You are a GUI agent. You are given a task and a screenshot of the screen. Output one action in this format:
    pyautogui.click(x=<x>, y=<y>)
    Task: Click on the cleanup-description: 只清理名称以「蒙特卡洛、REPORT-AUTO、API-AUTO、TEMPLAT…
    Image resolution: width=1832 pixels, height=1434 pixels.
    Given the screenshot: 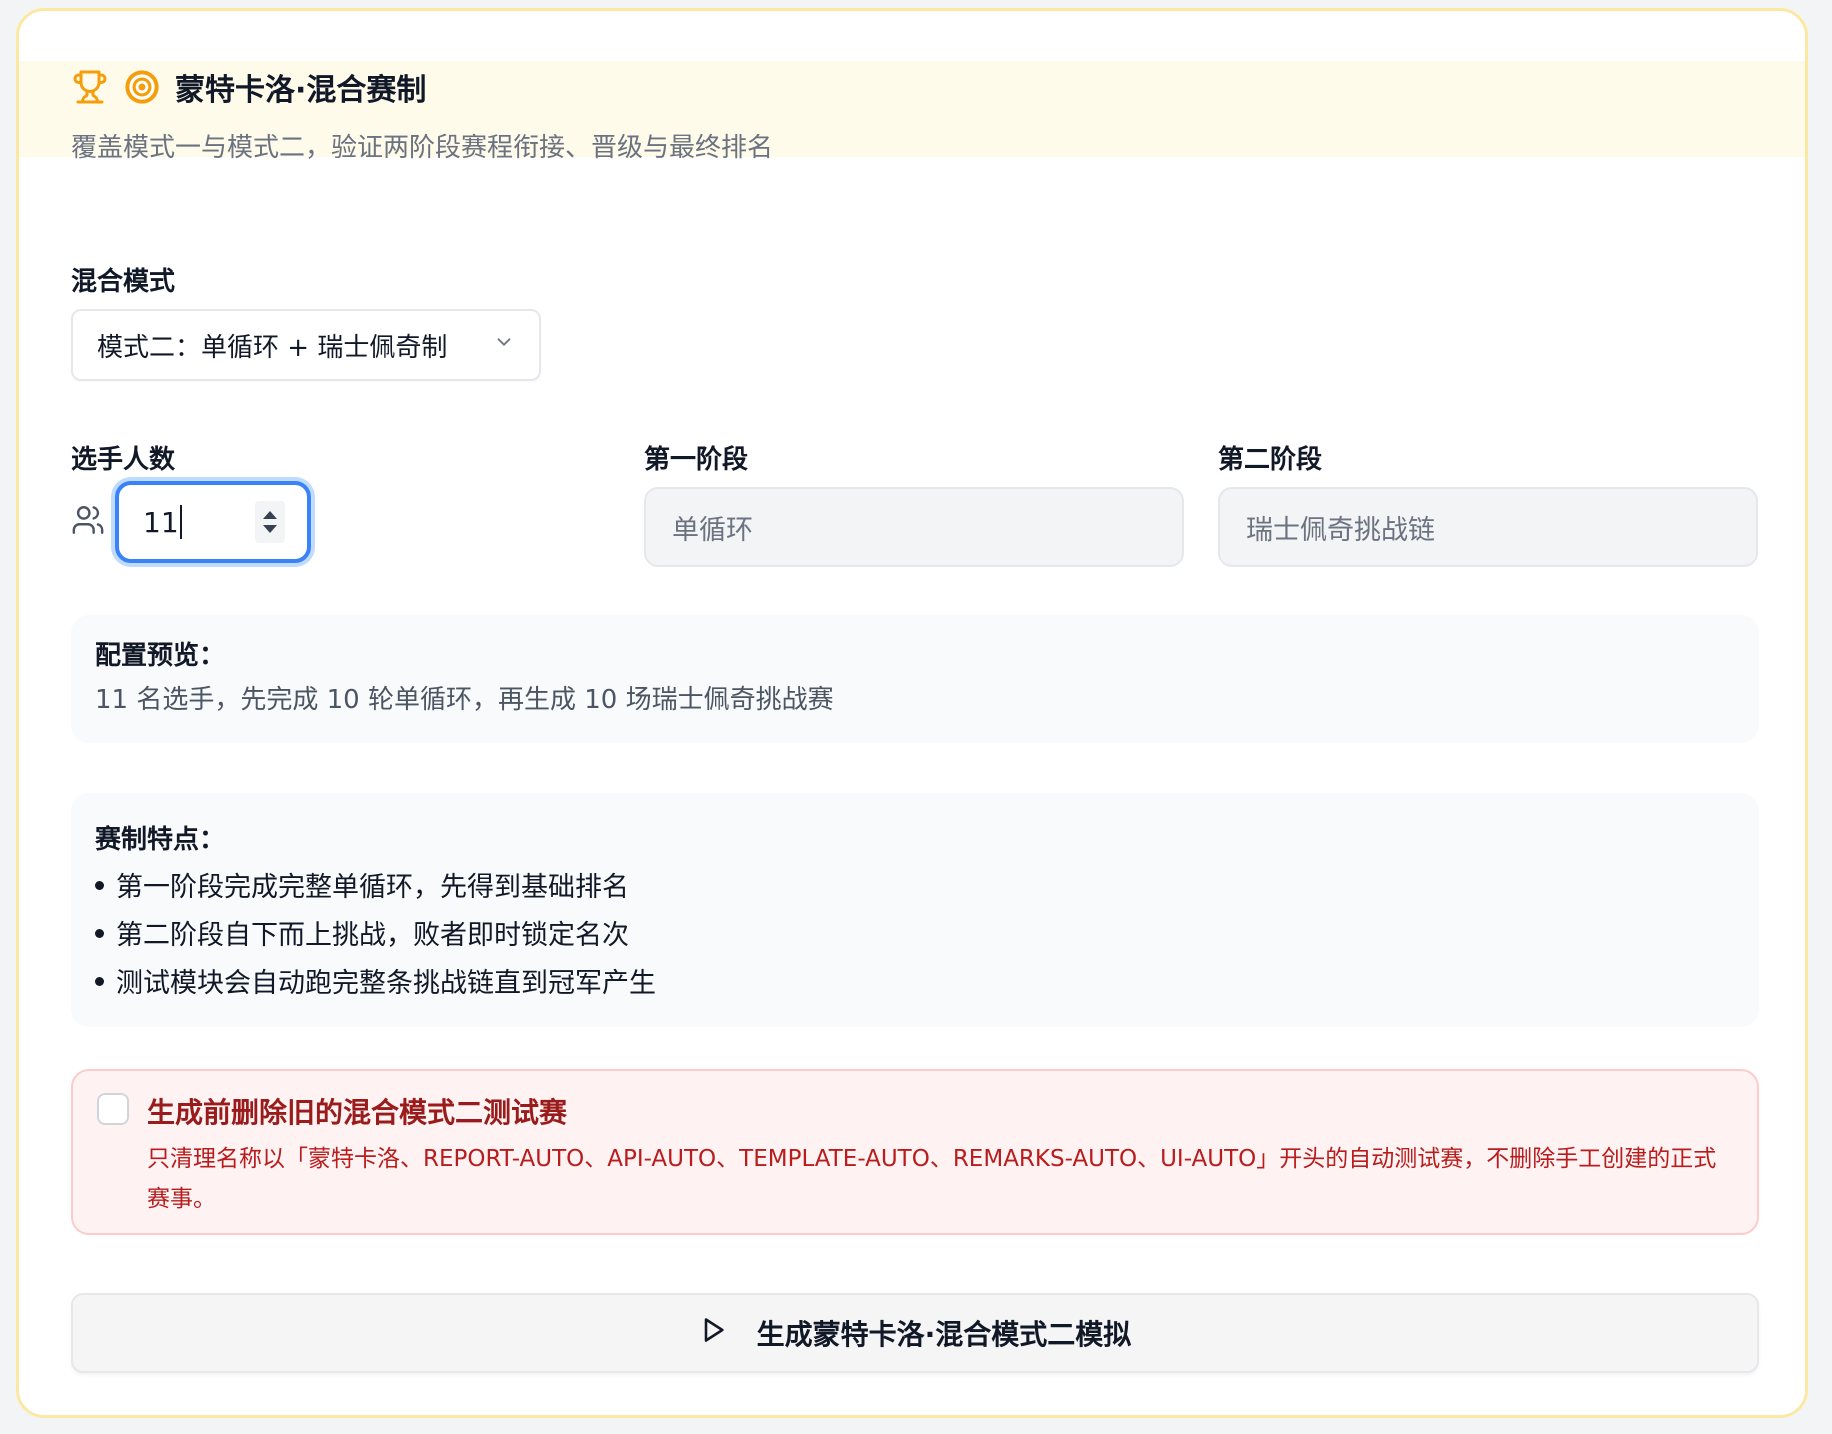 What is the action you would take?
    pyautogui.click(x=932, y=1179)
    